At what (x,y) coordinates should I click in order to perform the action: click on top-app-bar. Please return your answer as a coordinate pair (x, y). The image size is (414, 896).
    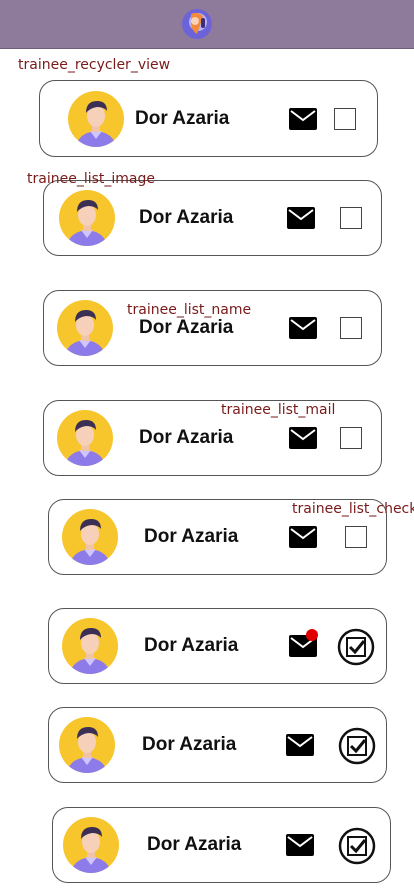
    Looking at the image, I should click on (207, 24).